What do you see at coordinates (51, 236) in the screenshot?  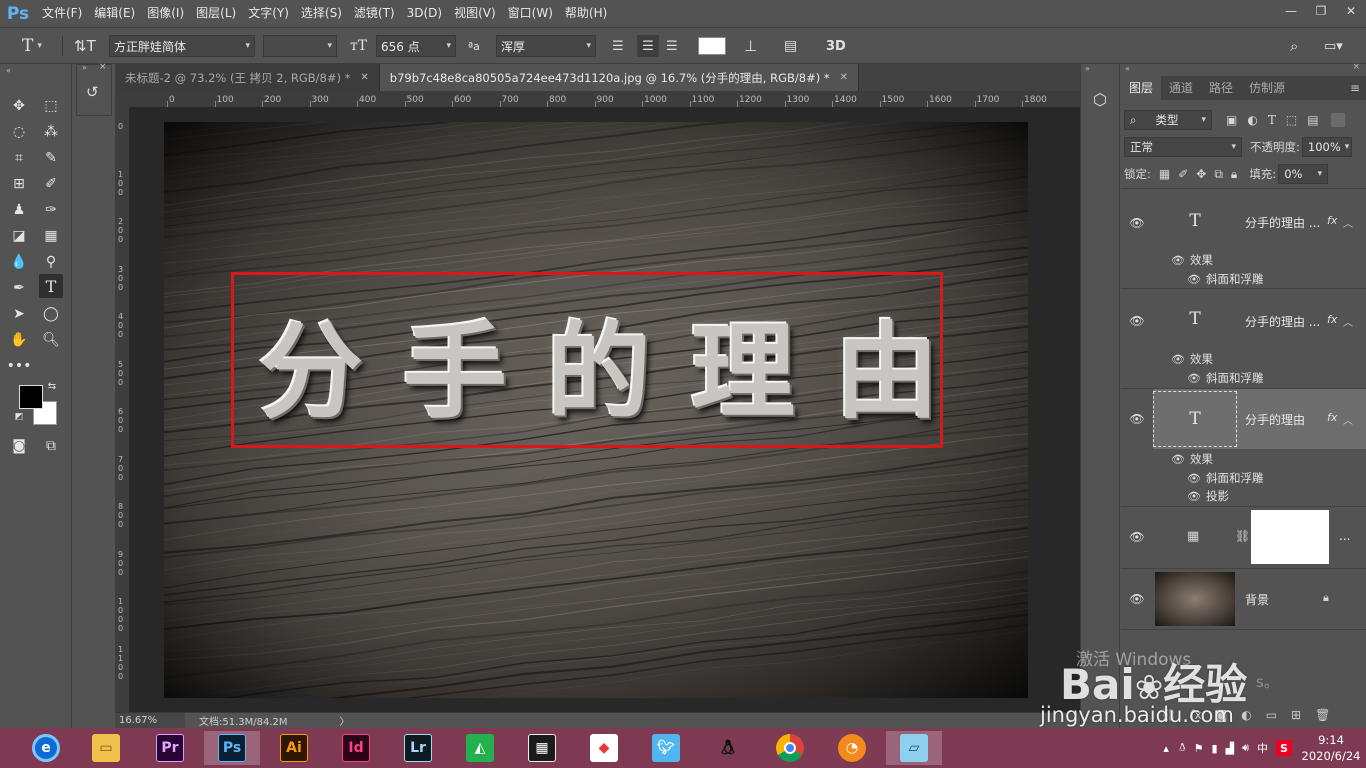 I see `gradient-icon: ▦` at bounding box center [51, 236].